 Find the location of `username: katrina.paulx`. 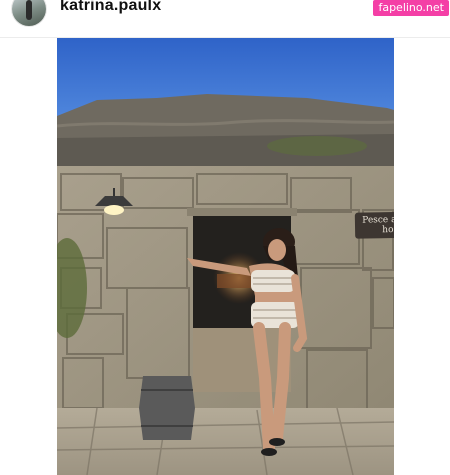

username: katrina.paulx is located at coordinates (110, 7).